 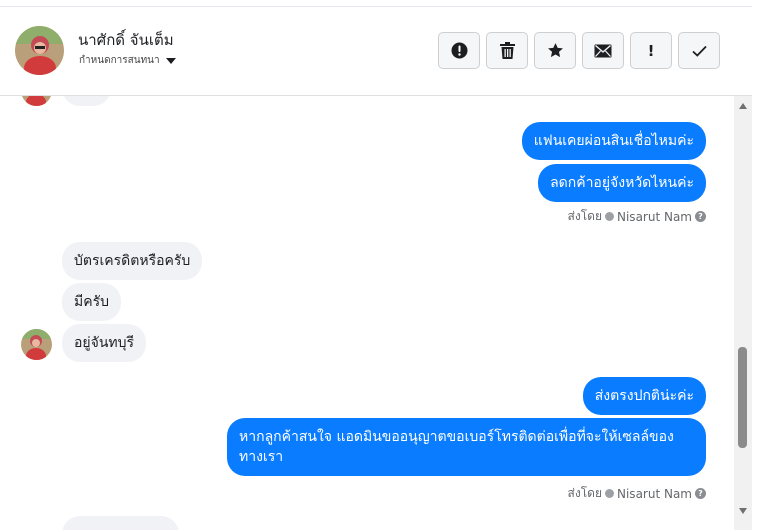 What do you see at coordinates (613, 141) in the screenshot?
I see `message-bubble-outgoing: แฟนเคยผ่อนสินเชื่อไหมค่ะ` at bounding box center [613, 141].